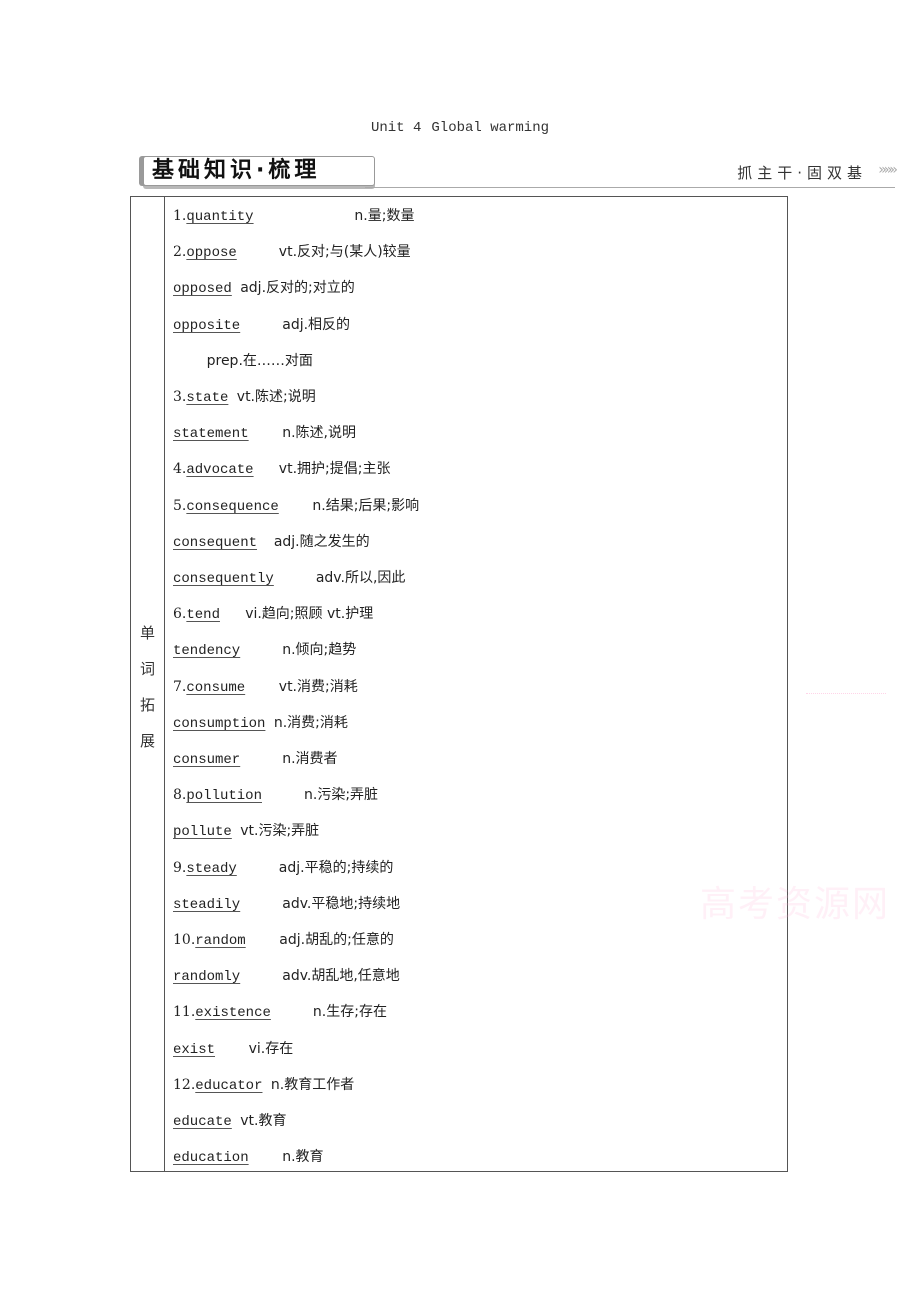 This screenshot has width=920, height=1302. I want to click on entry-word: pollute, so click(202, 832).